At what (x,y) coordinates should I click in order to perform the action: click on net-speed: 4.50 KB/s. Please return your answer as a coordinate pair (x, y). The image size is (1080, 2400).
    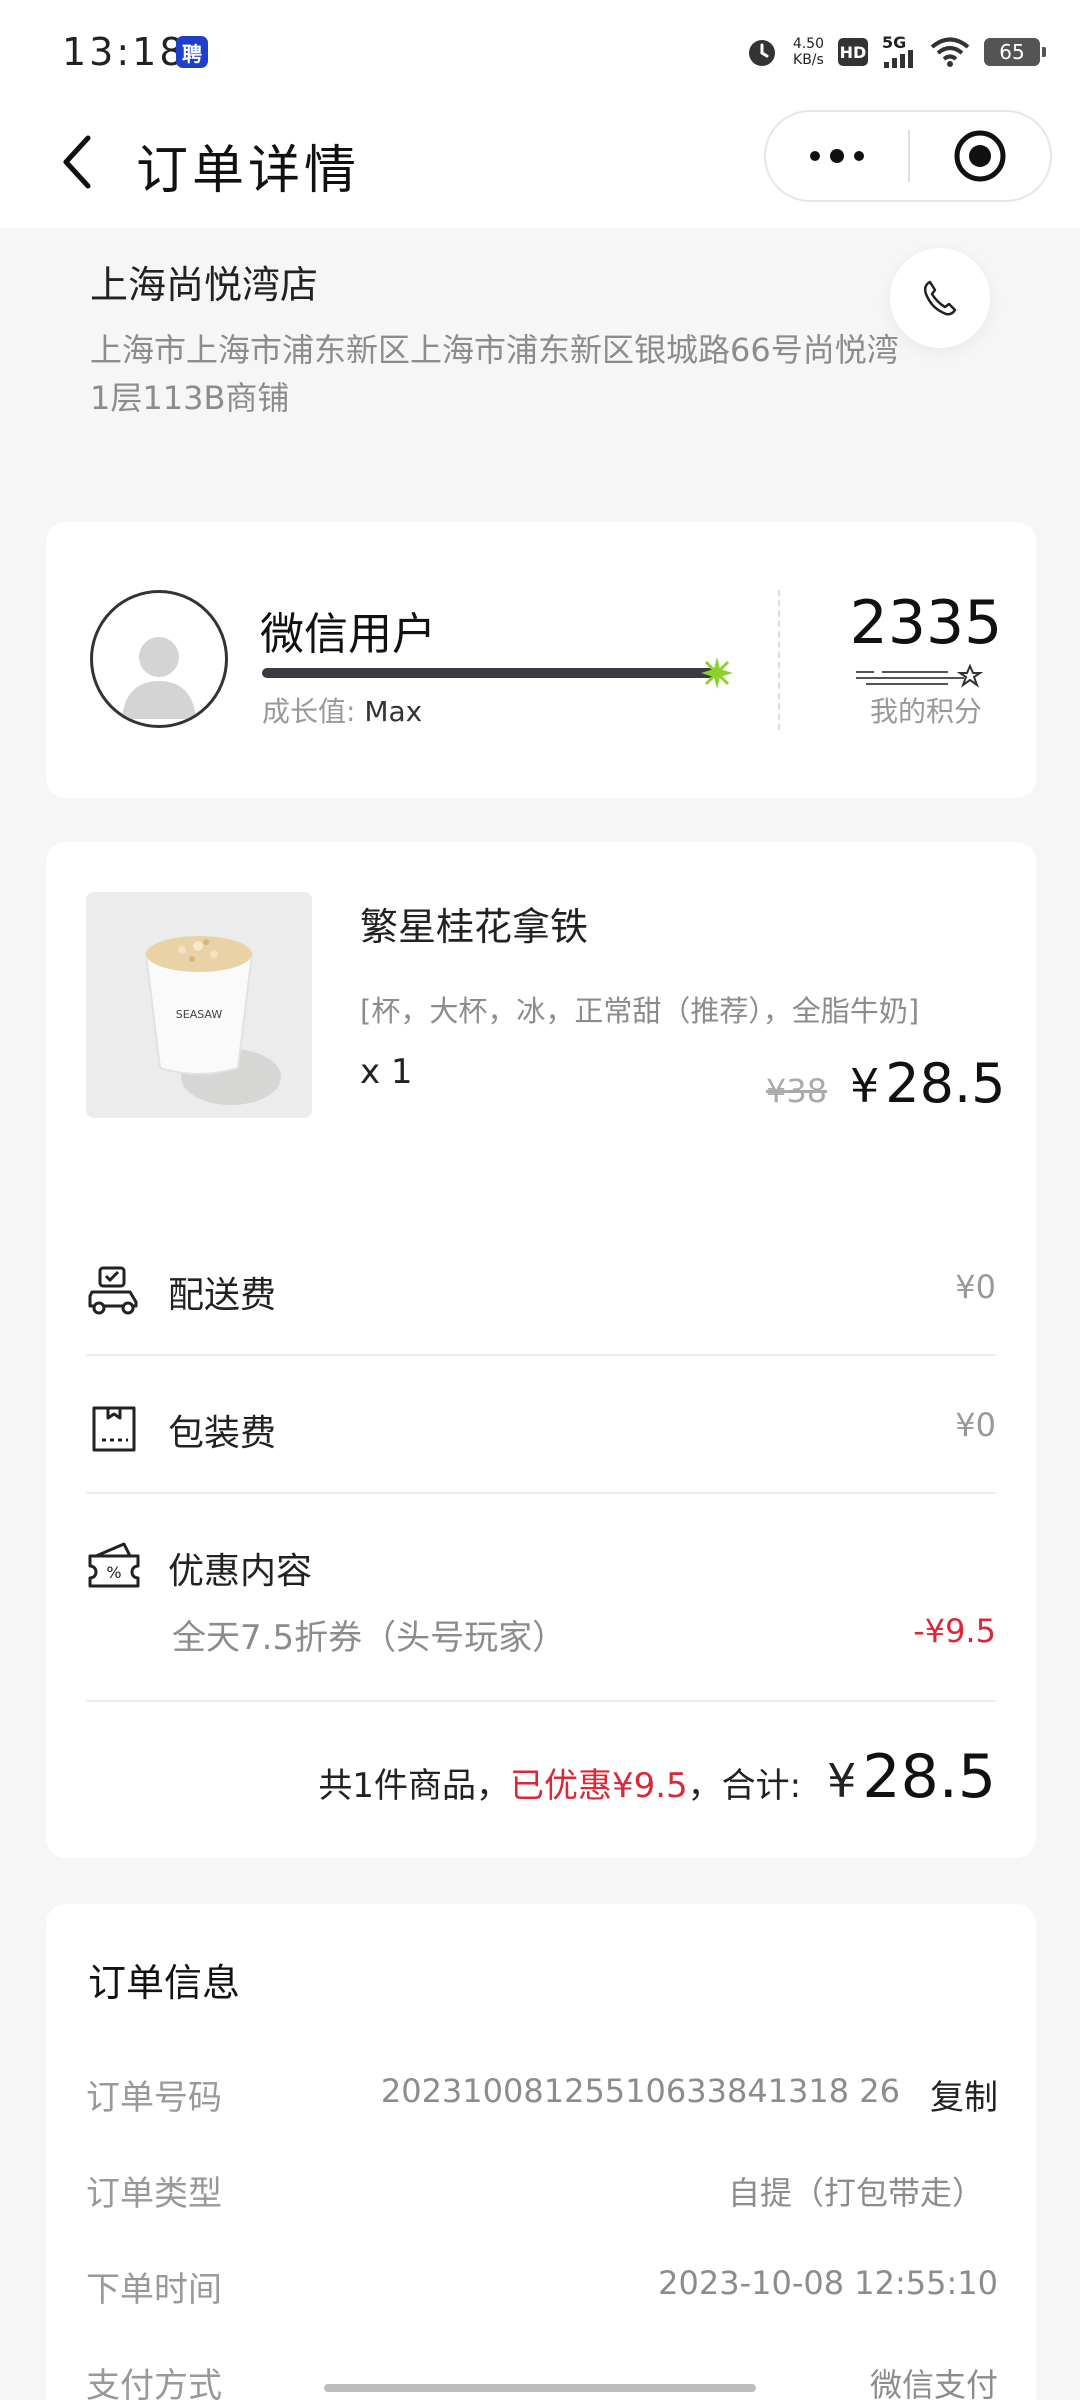
    Looking at the image, I should click on (808, 52).